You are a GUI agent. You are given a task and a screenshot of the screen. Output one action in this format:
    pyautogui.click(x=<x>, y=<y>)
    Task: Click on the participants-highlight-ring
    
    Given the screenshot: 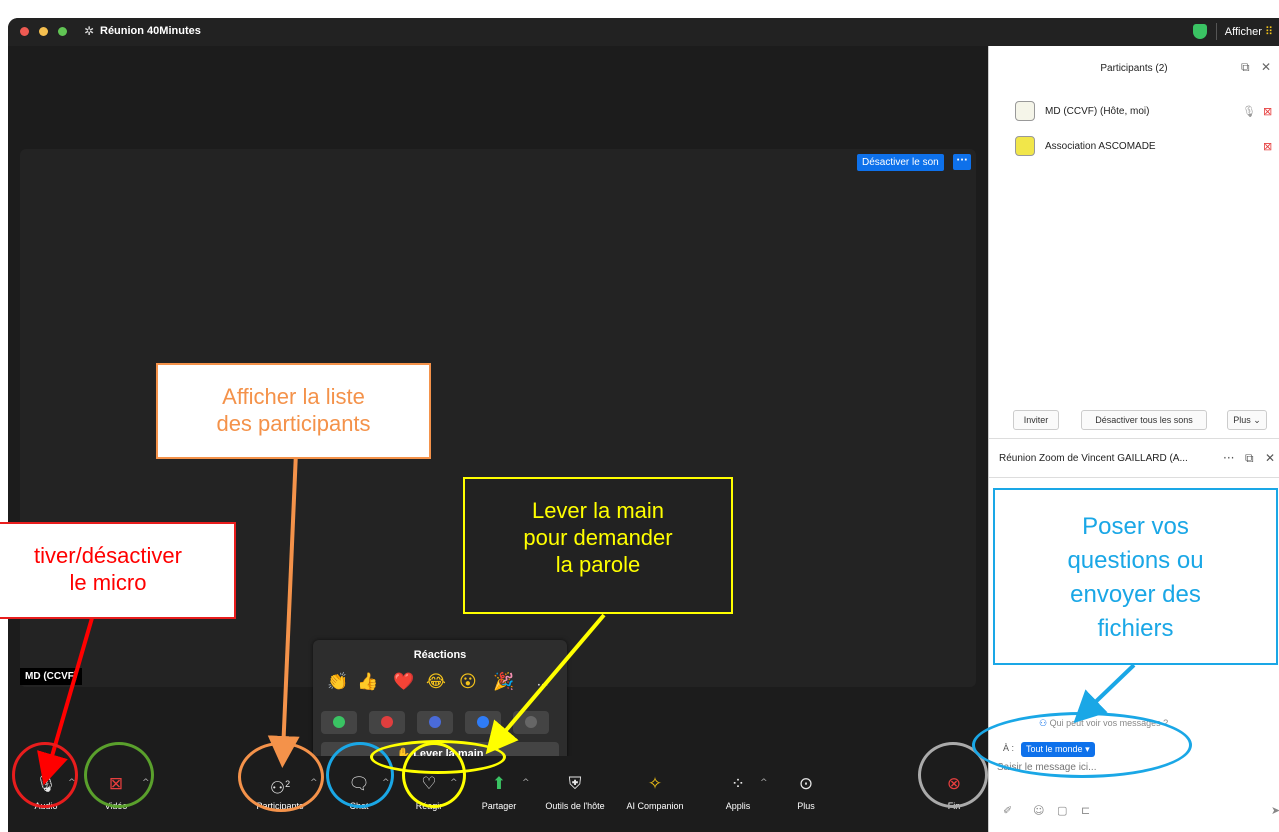 What is the action you would take?
    pyautogui.click(x=281, y=777)
    